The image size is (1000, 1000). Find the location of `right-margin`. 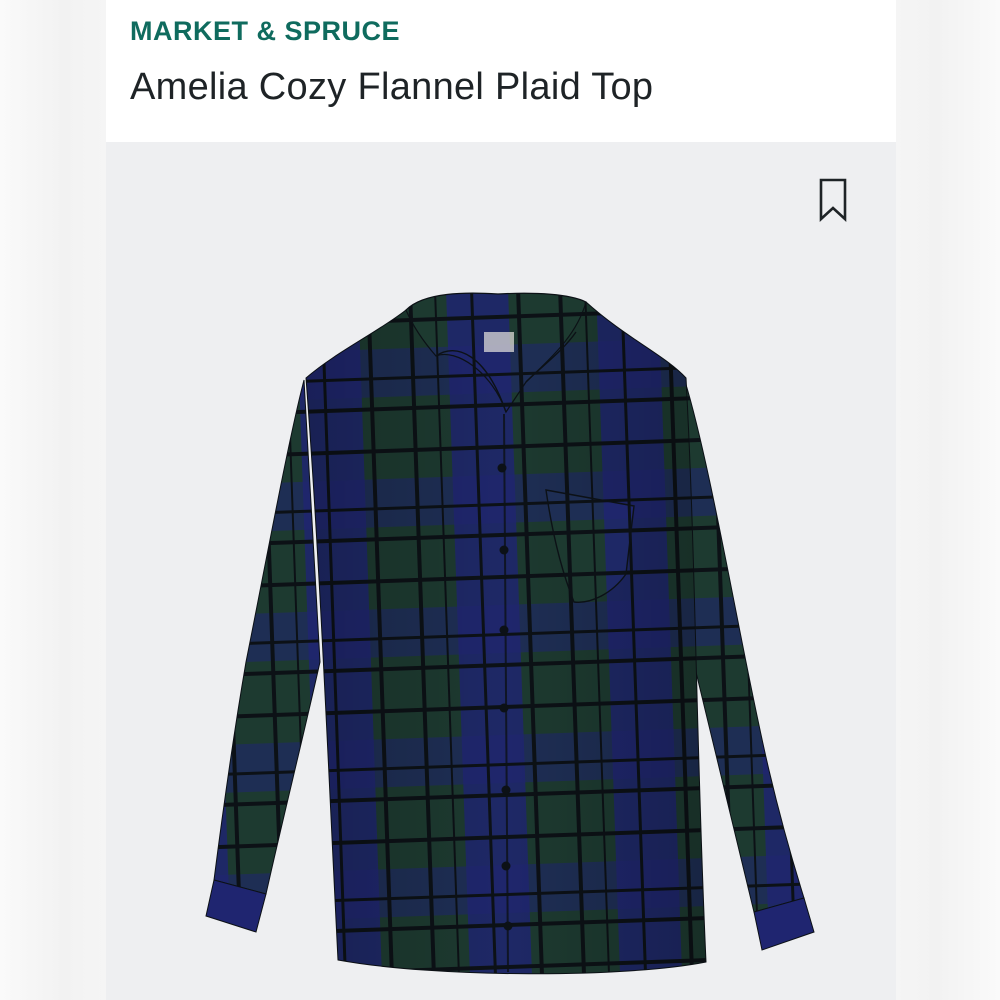

right-margin is located at coordinates (948, 500).